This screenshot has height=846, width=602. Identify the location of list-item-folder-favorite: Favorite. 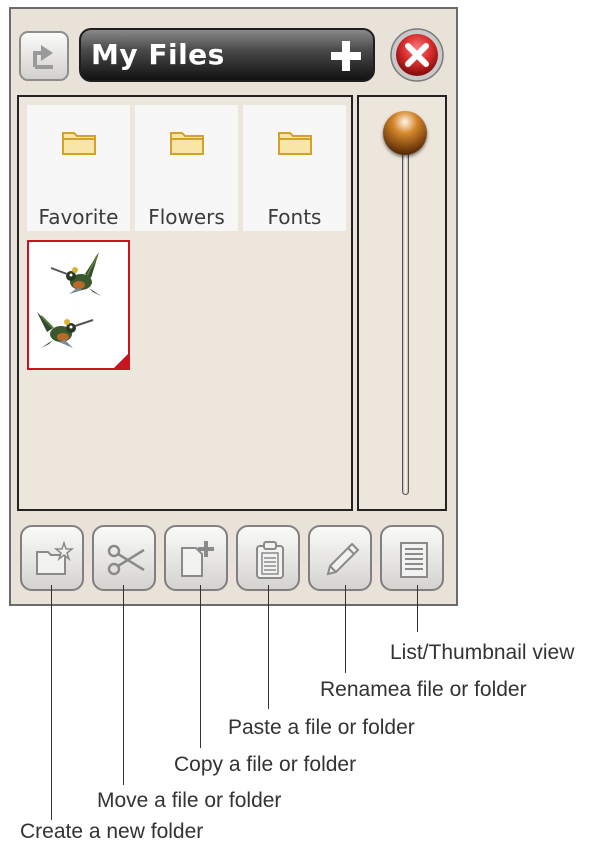
(78, 168).